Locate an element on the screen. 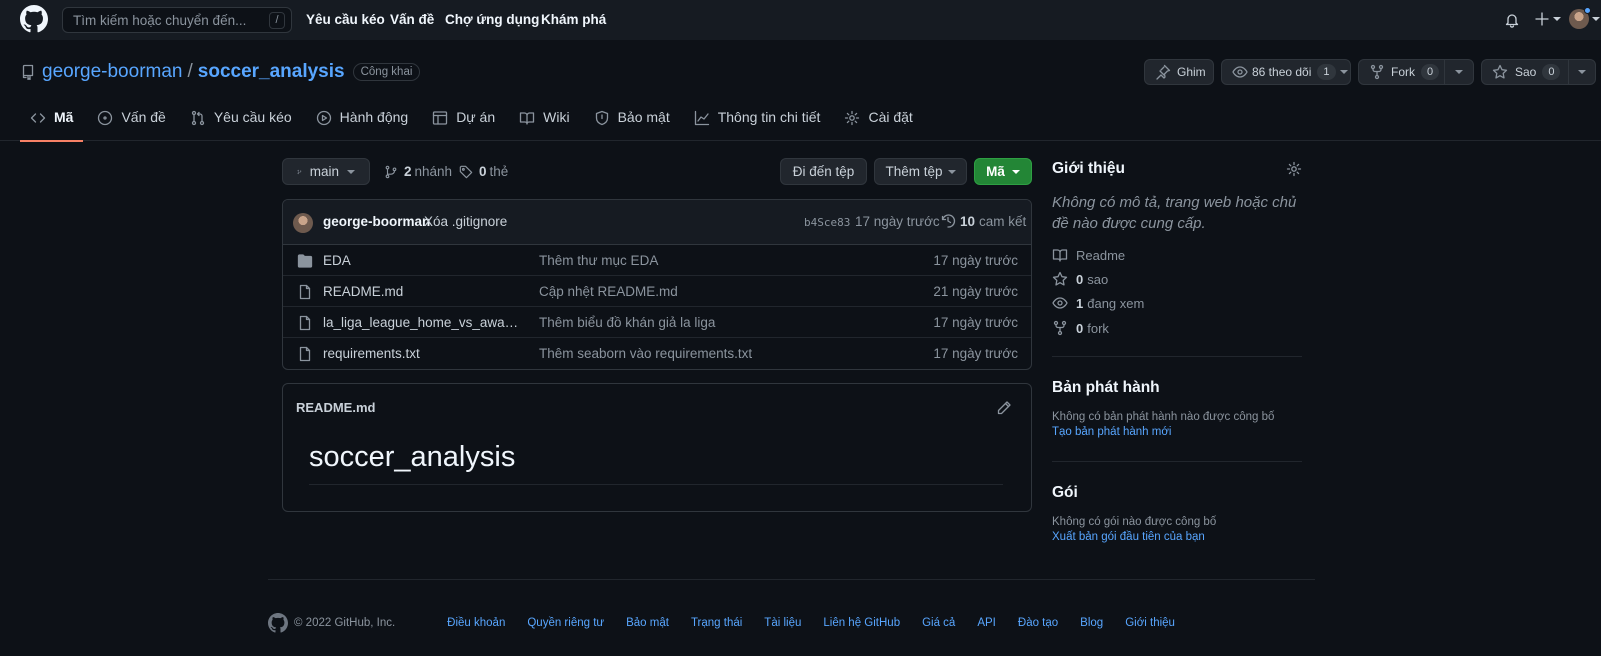  commit-history-link: 10 cam kết is located at coordinates (983, 221).